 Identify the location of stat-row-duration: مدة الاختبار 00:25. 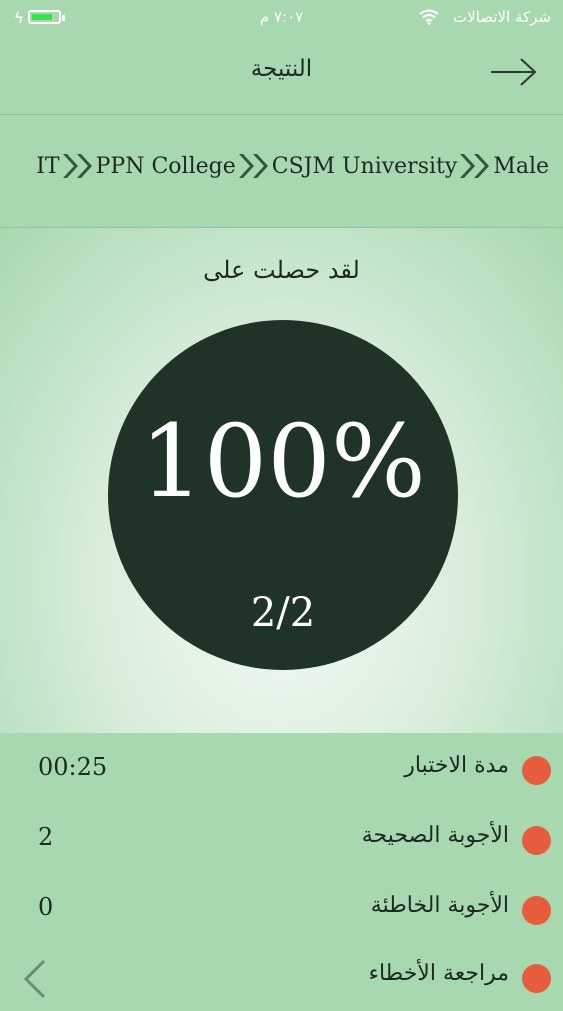
(281, 768).